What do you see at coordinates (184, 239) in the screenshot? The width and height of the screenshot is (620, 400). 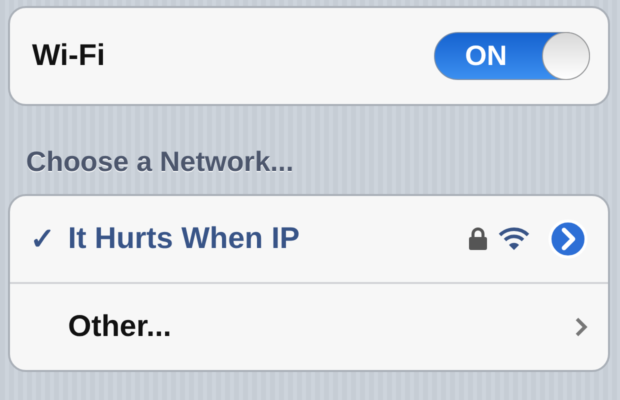 I see `network-name: It Hurts When IP` at bounding box center [184, 239].